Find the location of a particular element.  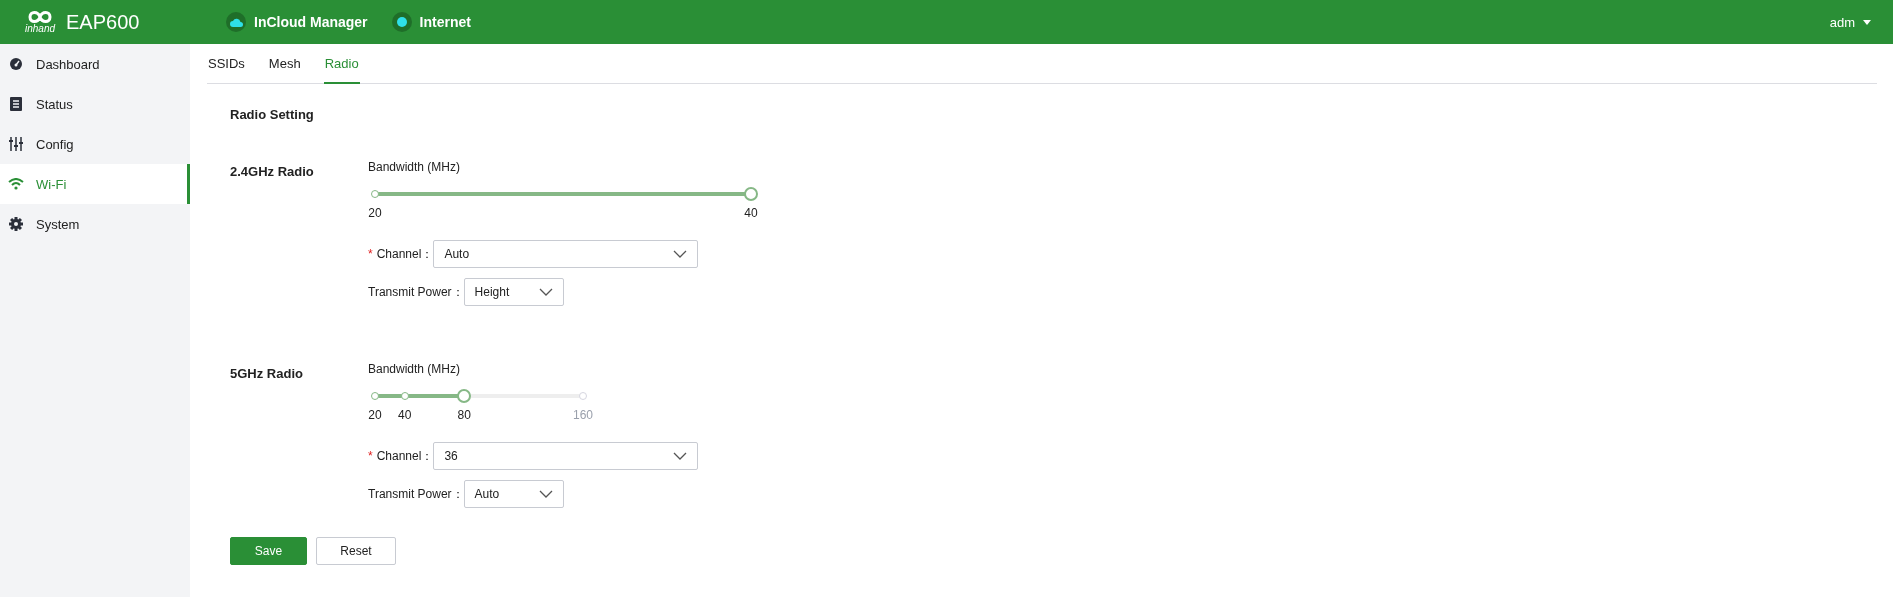

tab: SSIDs is located at coordinates (226, 64).